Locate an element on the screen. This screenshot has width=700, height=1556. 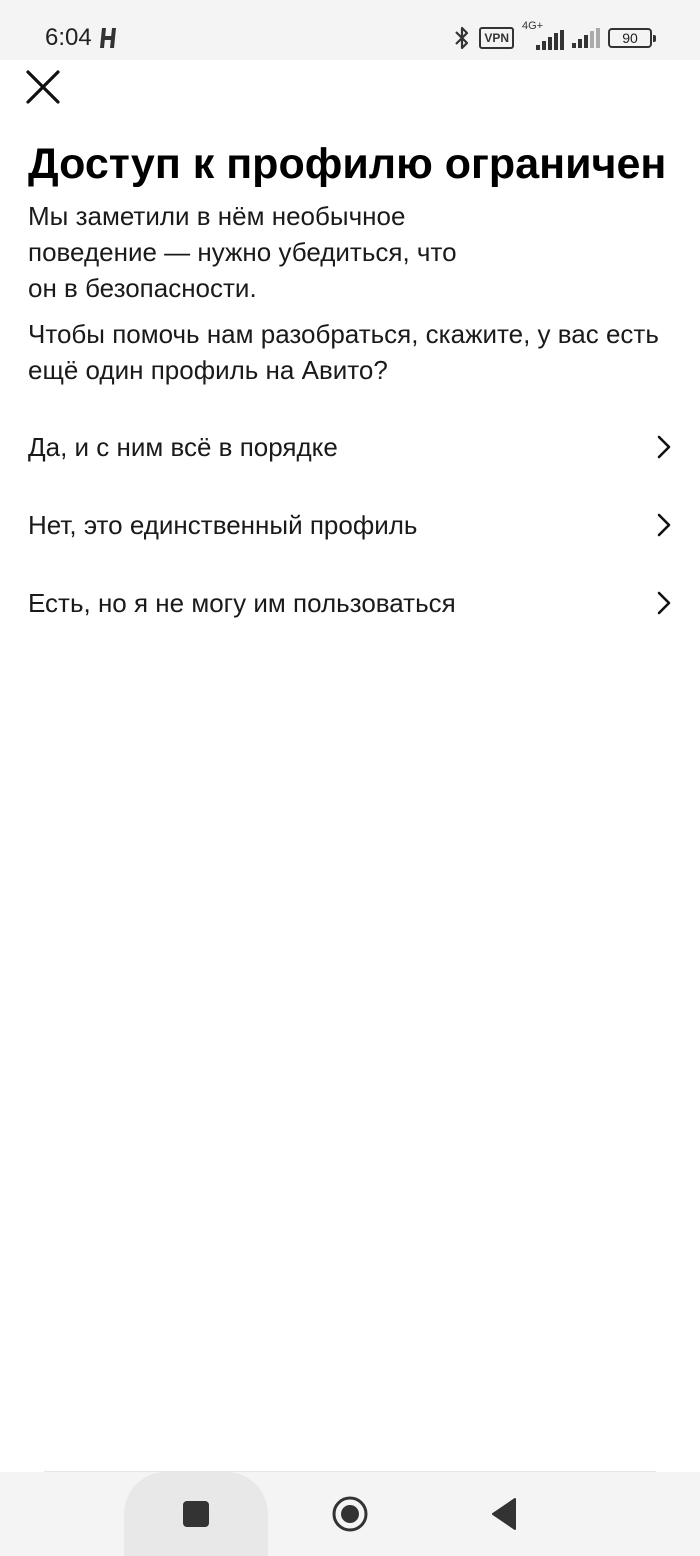
recents-square-icon is located at coordinates (196, 1514).